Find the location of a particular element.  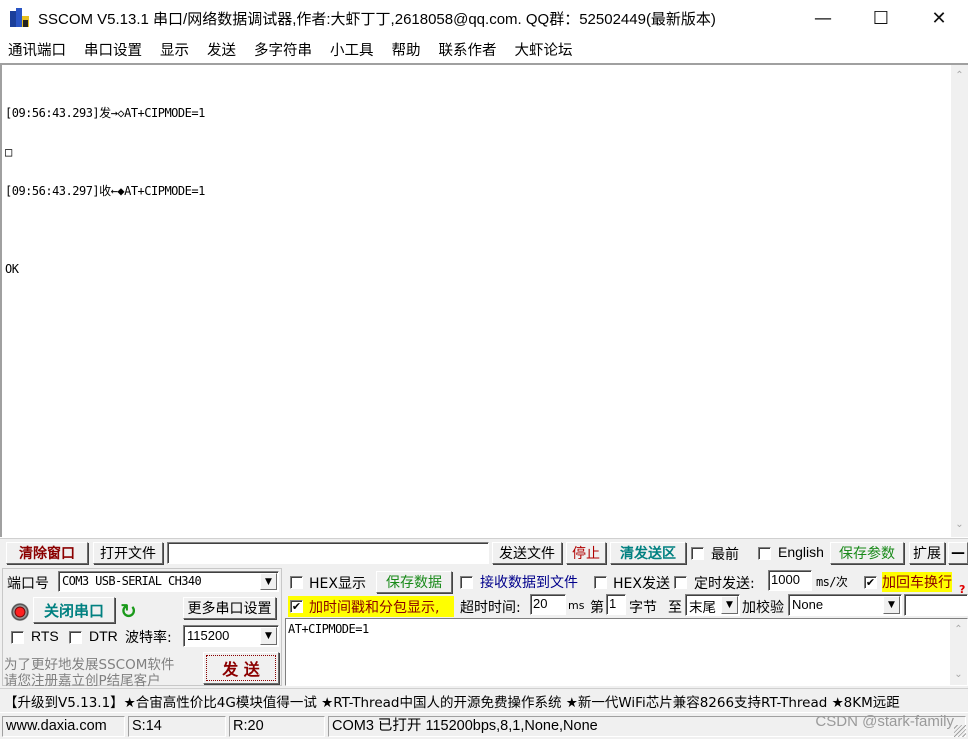

expand-button: 扩展 is located at coordinates (927, 553).